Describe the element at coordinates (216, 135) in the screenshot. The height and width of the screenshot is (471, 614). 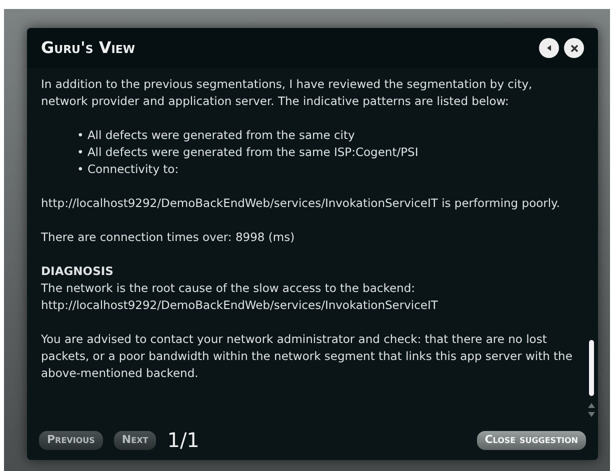
I see `bullet-item: • All defects were generated from the same city` at that location.